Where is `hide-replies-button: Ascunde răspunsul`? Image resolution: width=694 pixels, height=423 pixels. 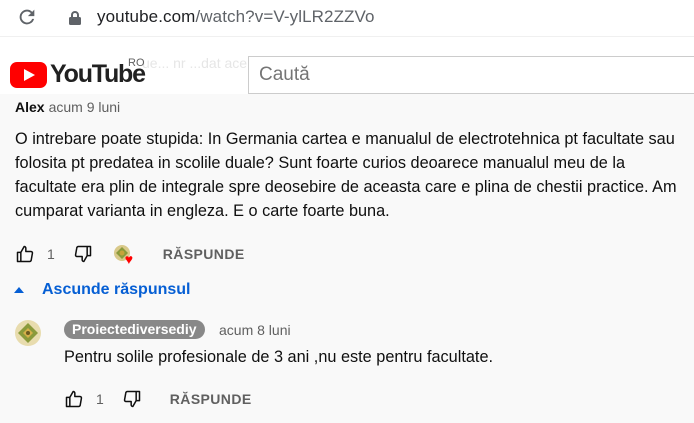
hide-replies-button: Ascunde răspunsul is located at coordinates (102, 290).